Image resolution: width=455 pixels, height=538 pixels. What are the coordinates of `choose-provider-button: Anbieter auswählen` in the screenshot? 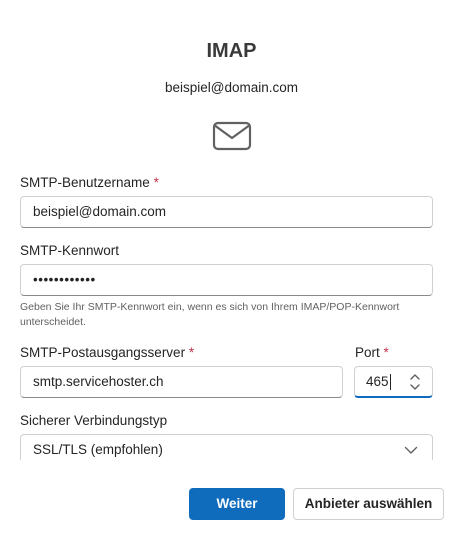 It's located at (368, 504).